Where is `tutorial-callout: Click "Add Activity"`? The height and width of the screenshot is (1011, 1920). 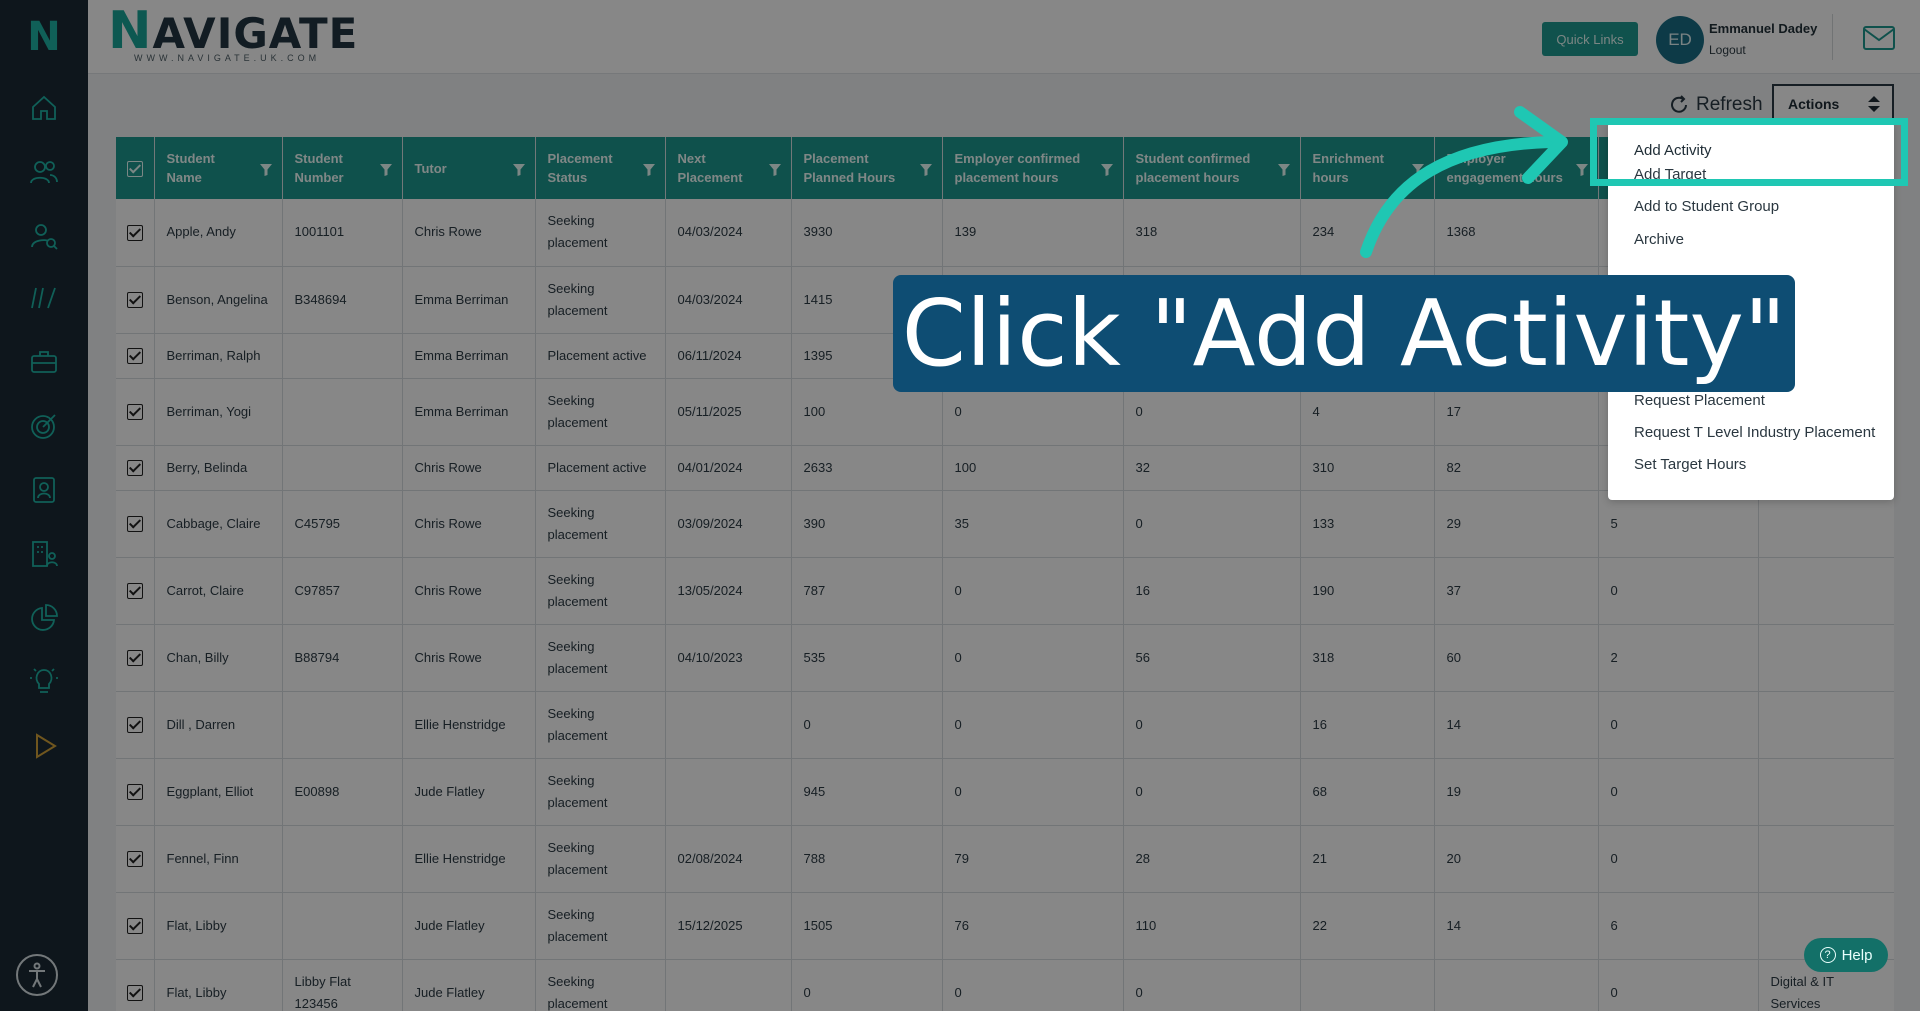
tutorial-callout: Click "Add Activity" is located at coordinates (1344, 333).